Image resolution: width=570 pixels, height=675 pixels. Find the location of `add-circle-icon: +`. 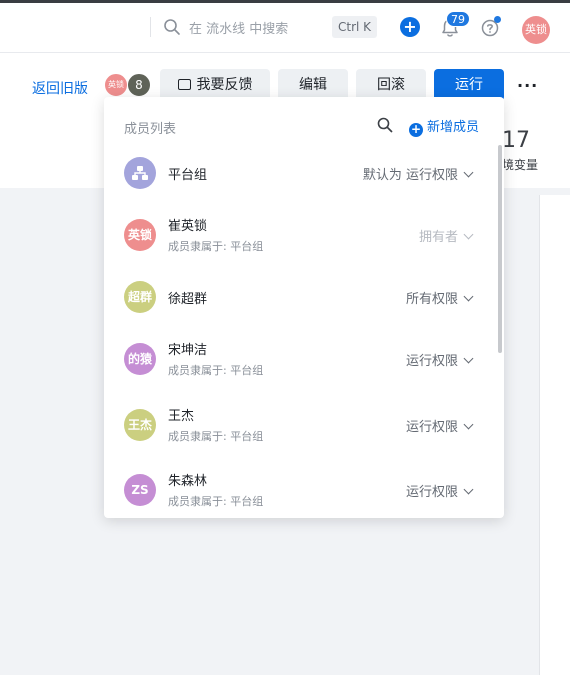

add-circle-icon: + is located at coordinates (416, 129).